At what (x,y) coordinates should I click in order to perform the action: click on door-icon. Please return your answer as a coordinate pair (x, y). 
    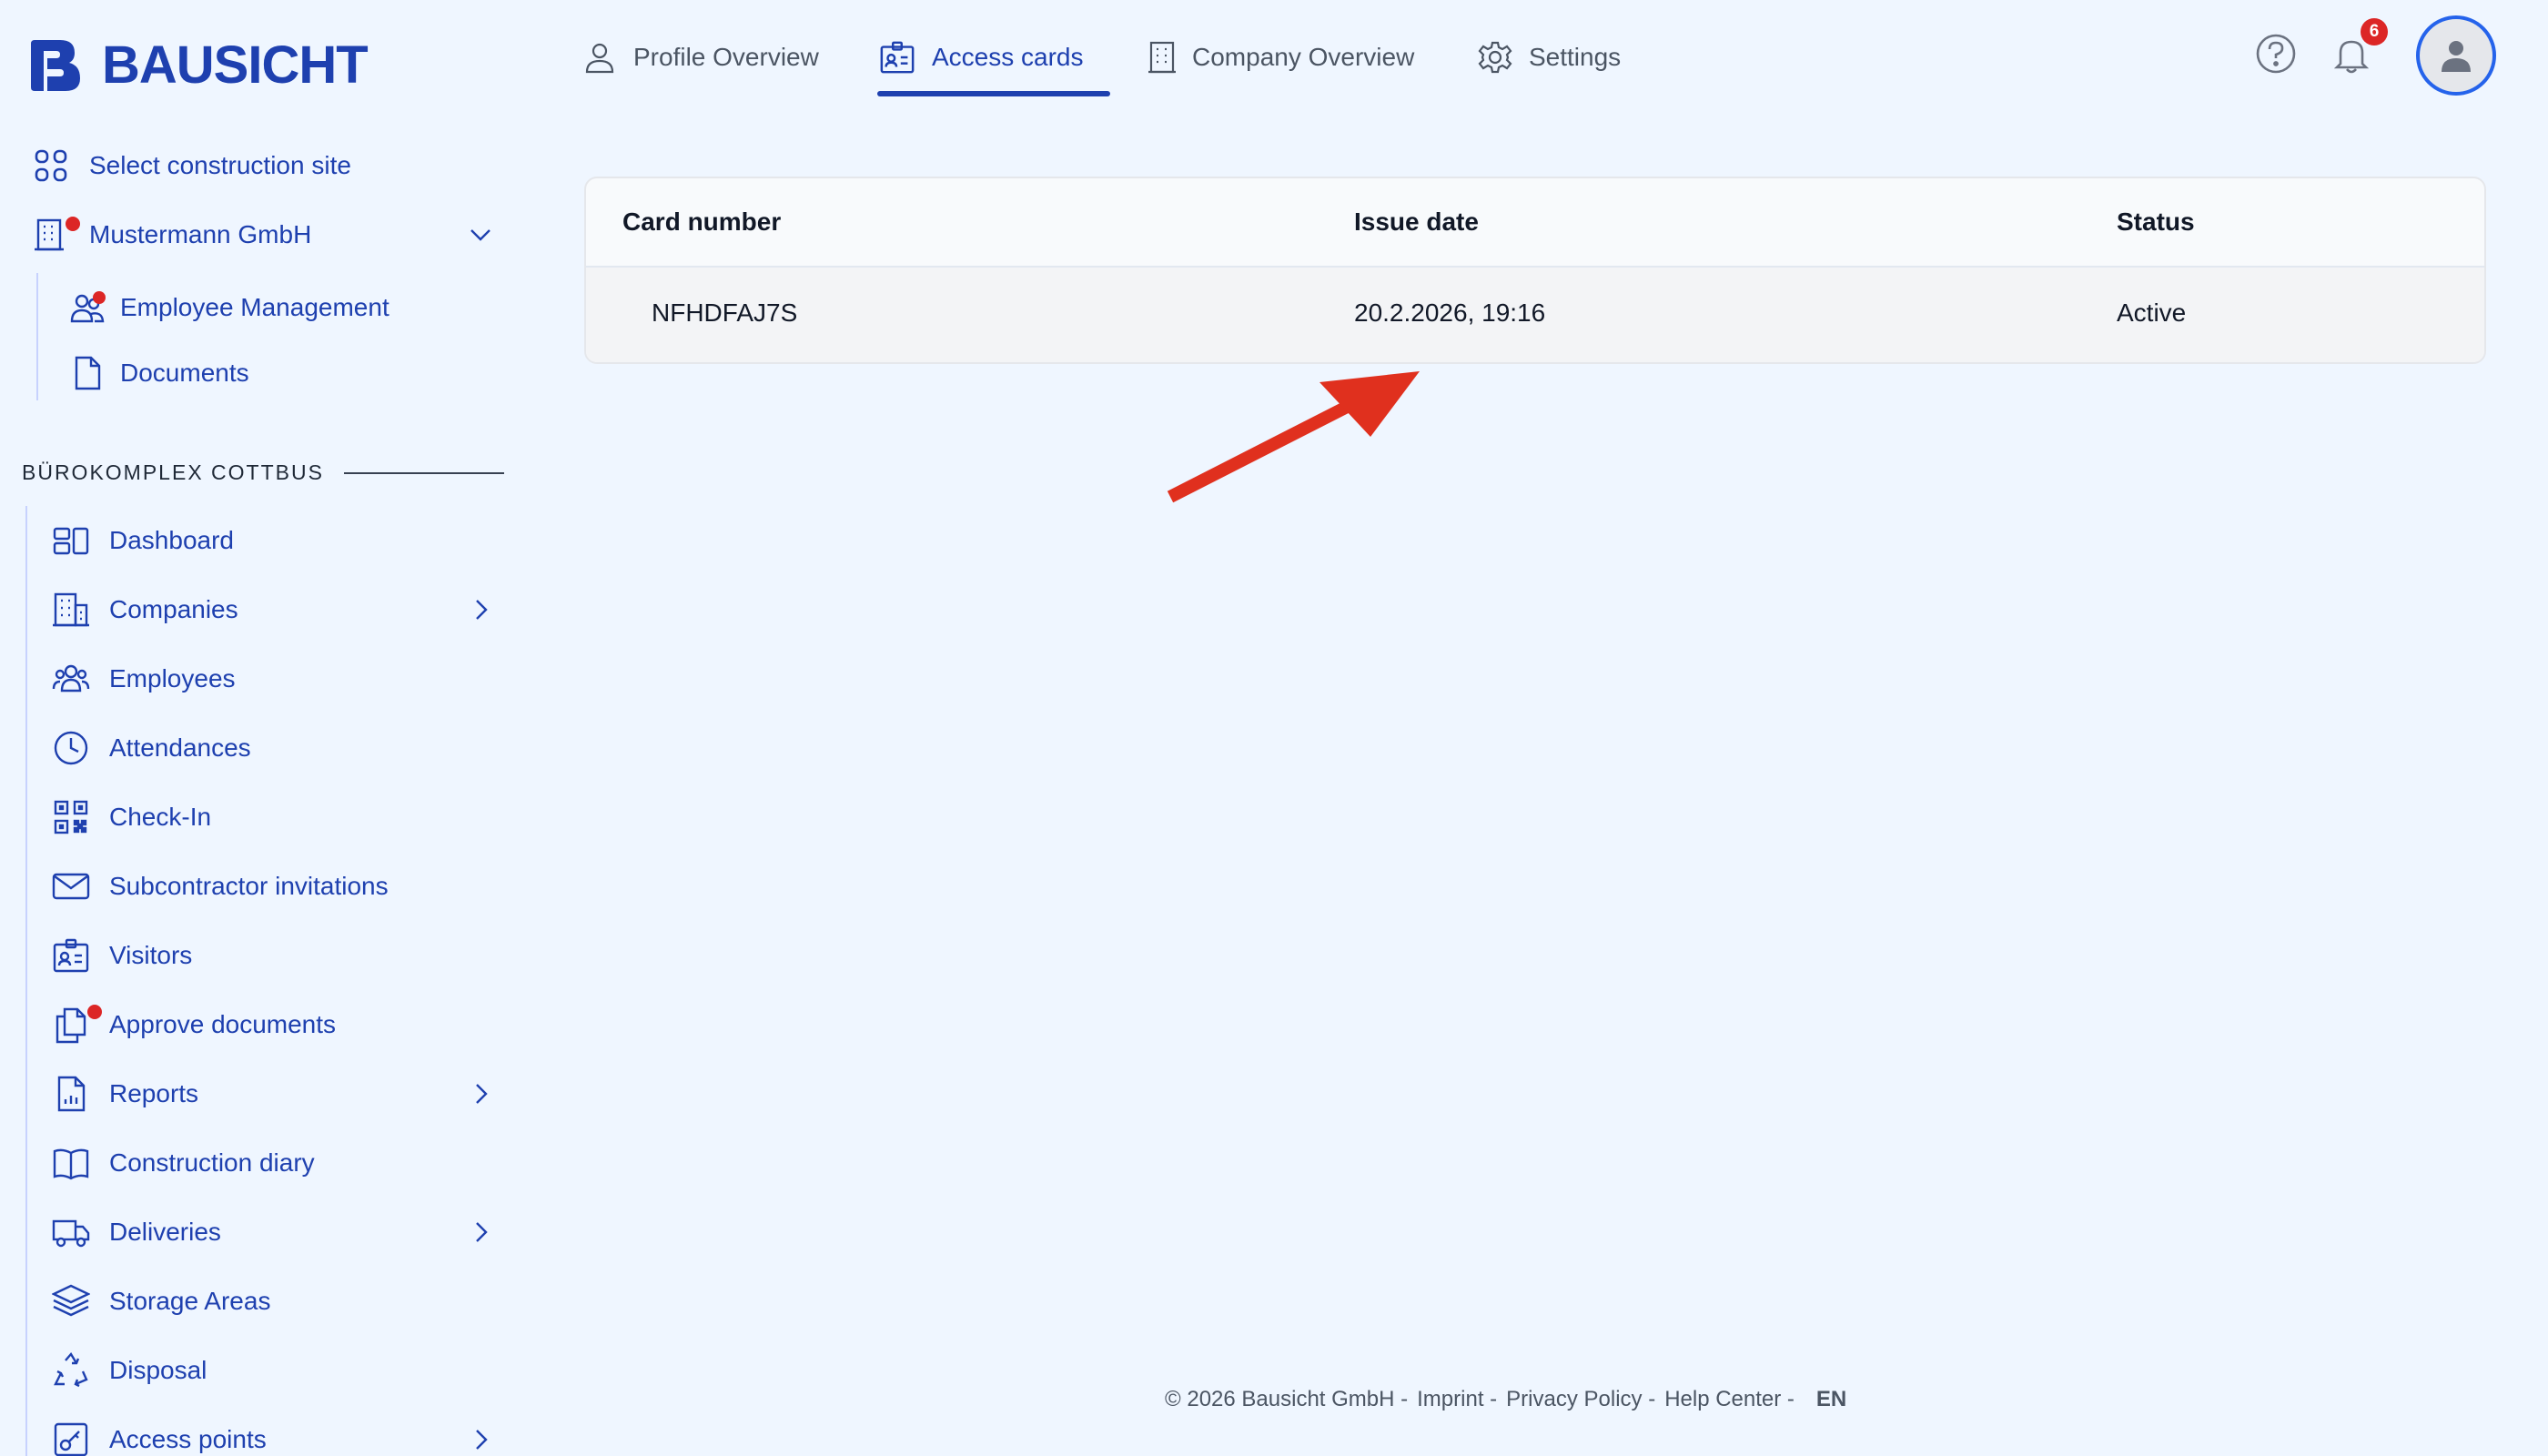
    Looking at the image, I should click on (71, 1438).